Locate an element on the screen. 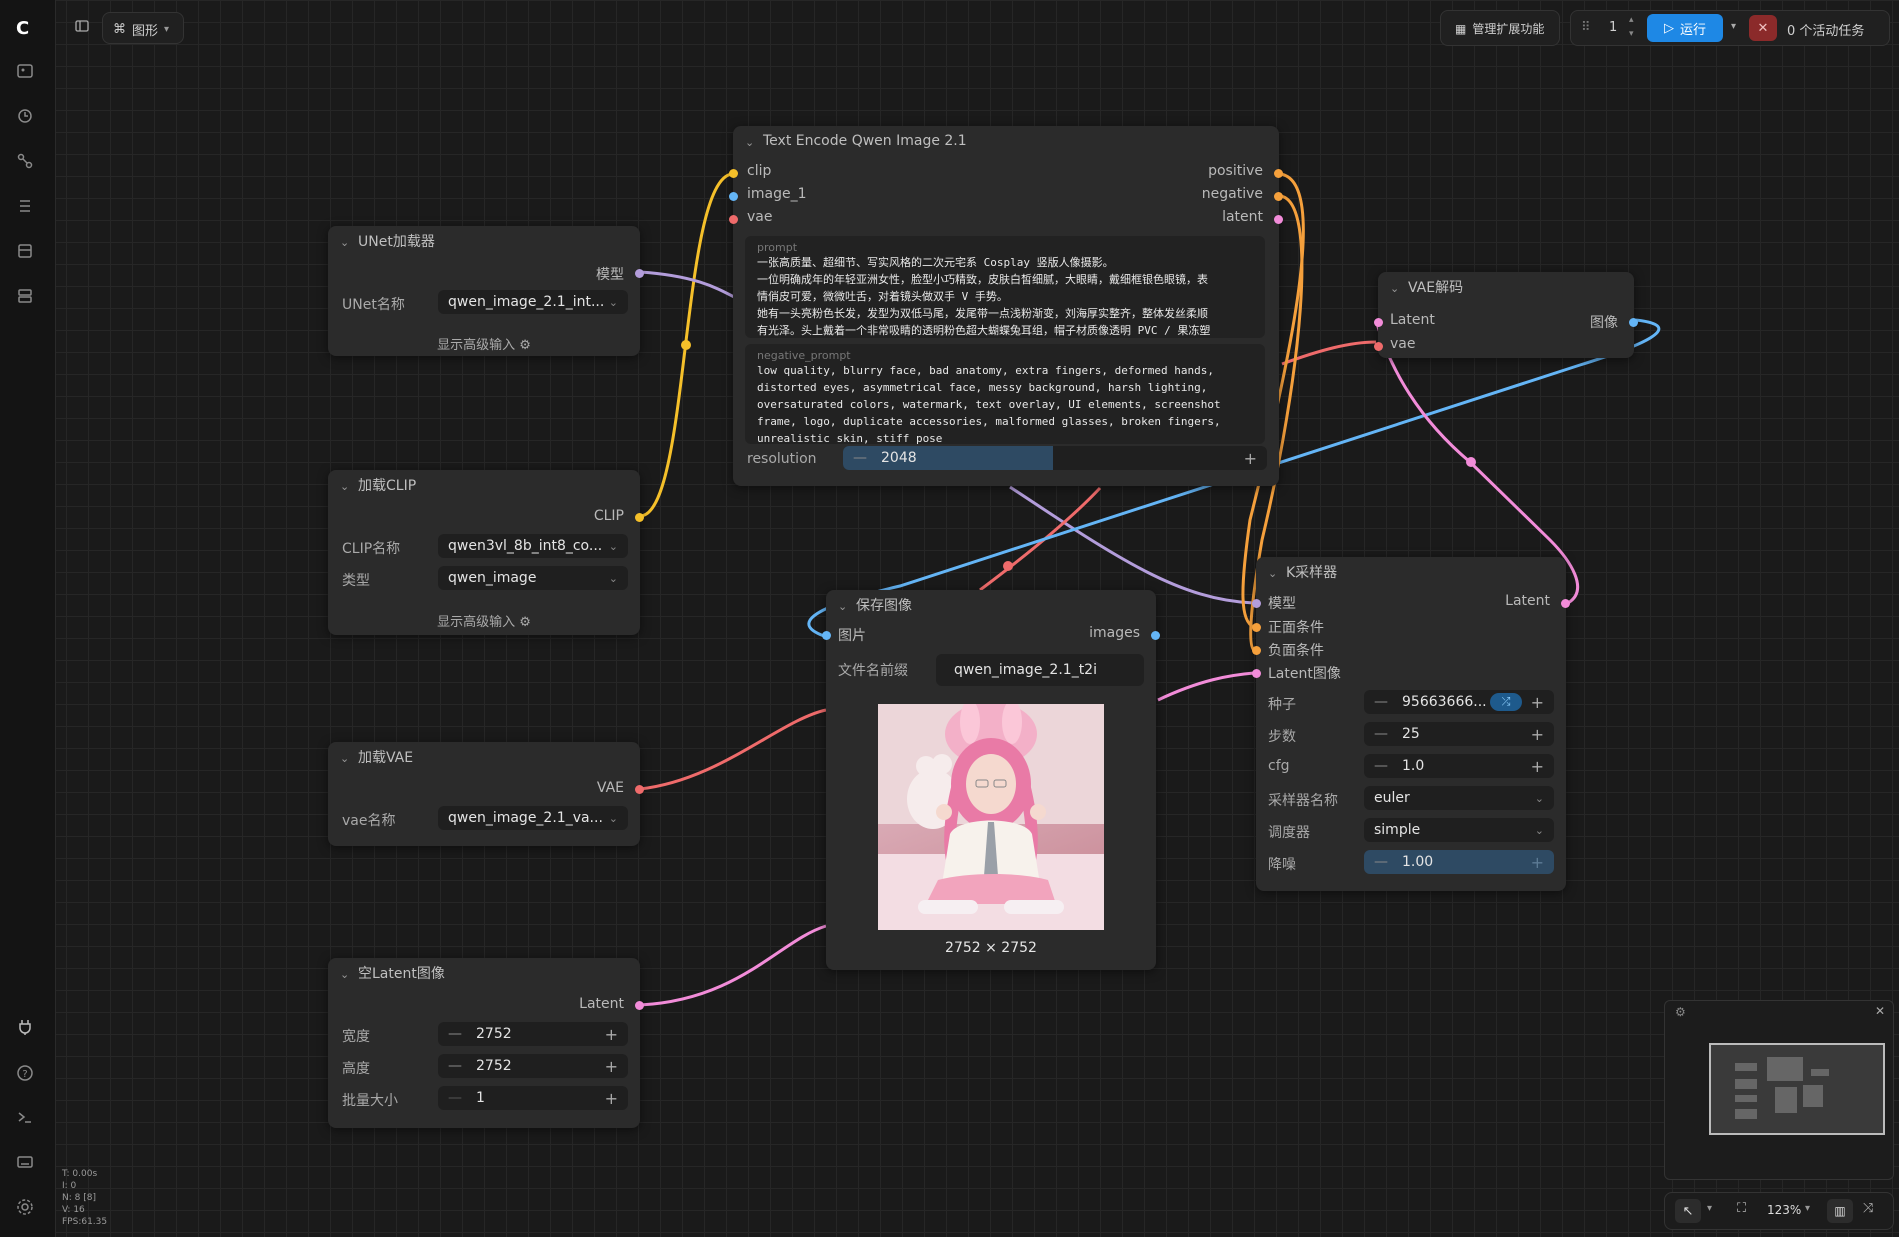 The height and width of the screenshot is (1237, 1899). show-advanced-inputs-button: 显示高级输入 ⚙ is located at coordinates (484, 620).